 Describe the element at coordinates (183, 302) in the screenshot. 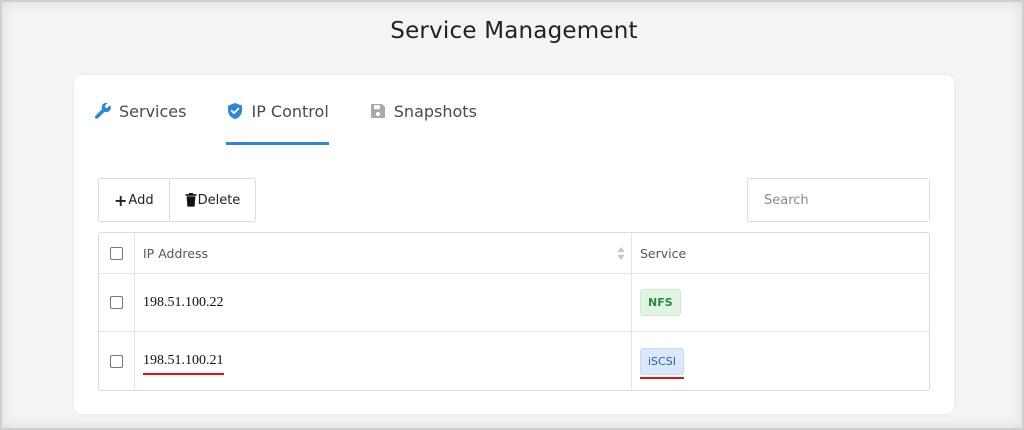

I see `ip-address-value: 198.51.100.22` at that location.